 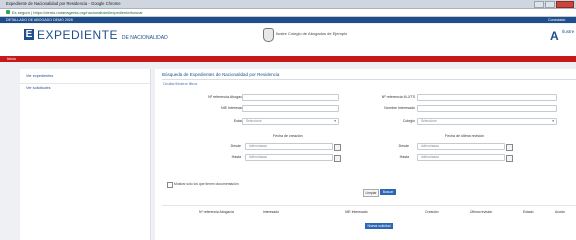 I want to click on close-icon, so click(x=565, y=4).